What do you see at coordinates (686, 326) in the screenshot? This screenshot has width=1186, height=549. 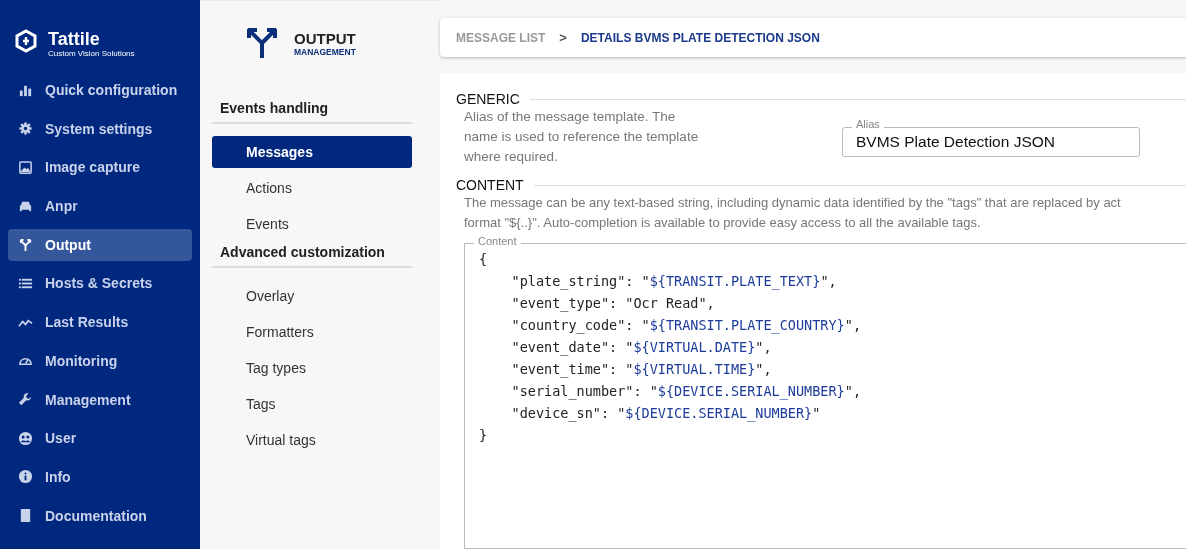 I see `code-line: "country_code": "${TRANSIT.PLATE_COUNTRY}",` at bounding box center [686, 326].